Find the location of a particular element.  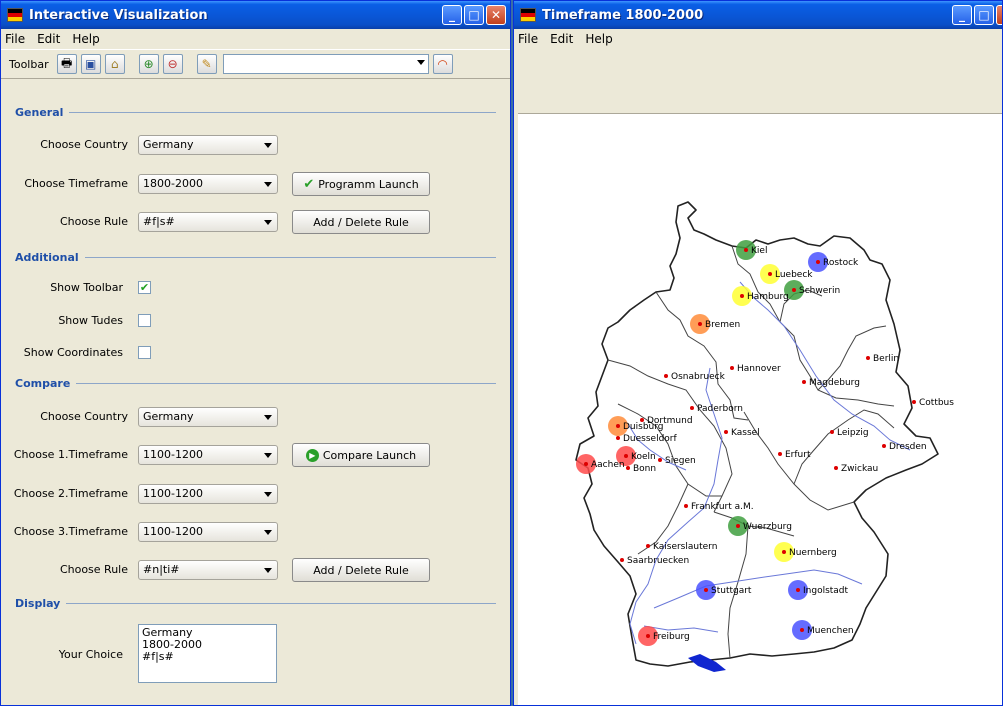

toolbar: Toolbar 🖶 ▣ ⌂ ⊕ ⊖ ✎ ◠ is located at coordinates (255, 64).